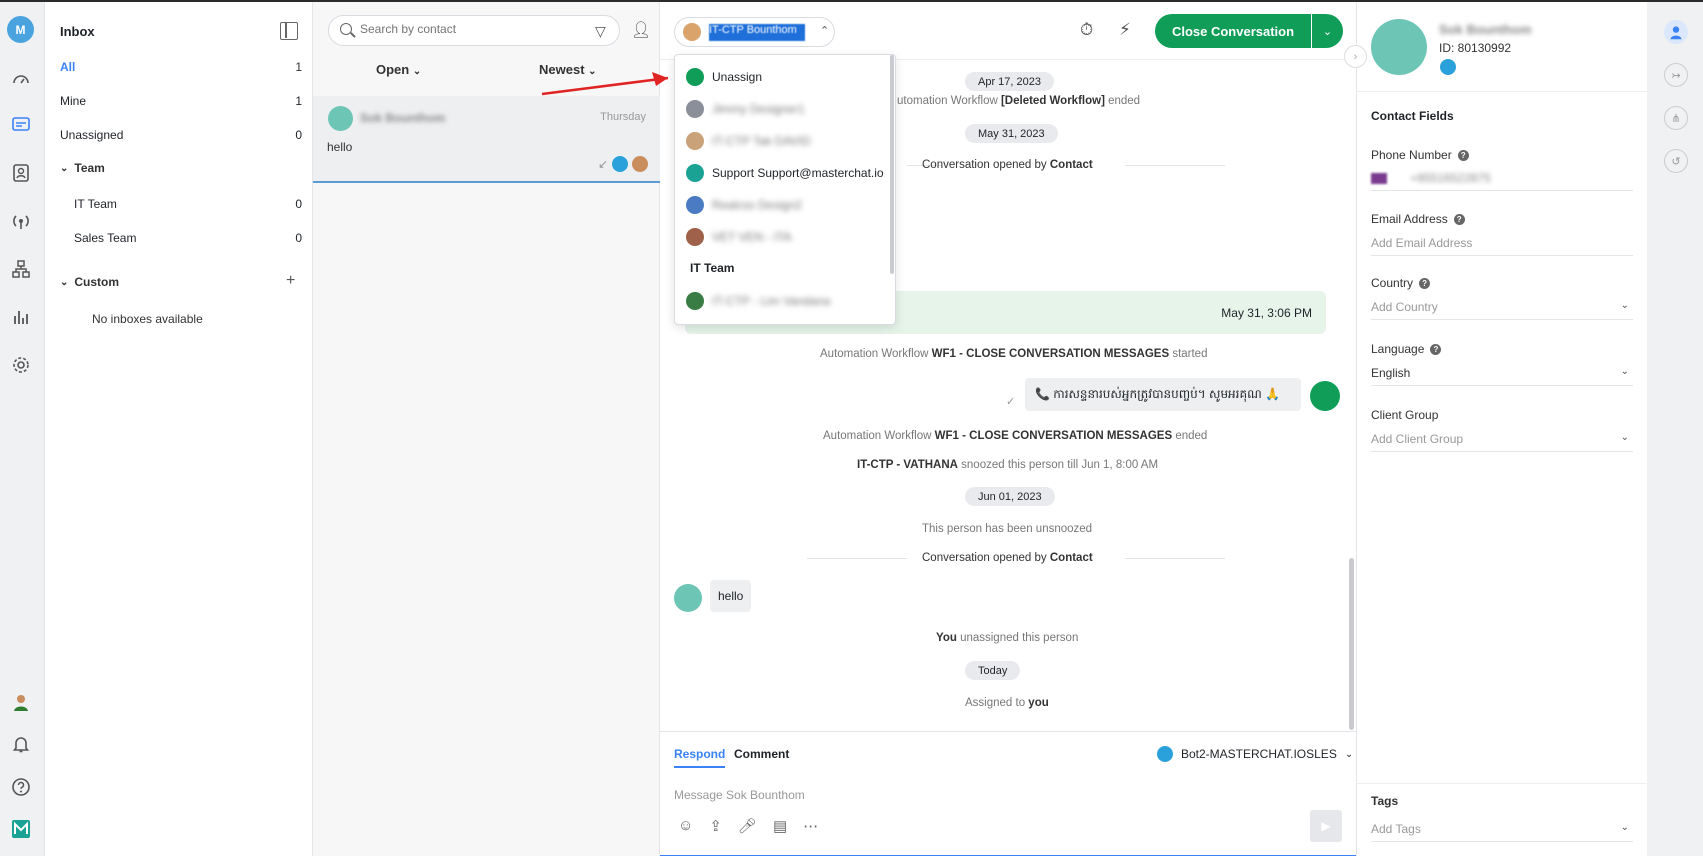 This screenshot has width=1703, height=856. What do you see at coordinates (739, 237) in the screenshot?
I see `menu-item-agent: VET VEN - ITA` at bounding box center [739, 237].